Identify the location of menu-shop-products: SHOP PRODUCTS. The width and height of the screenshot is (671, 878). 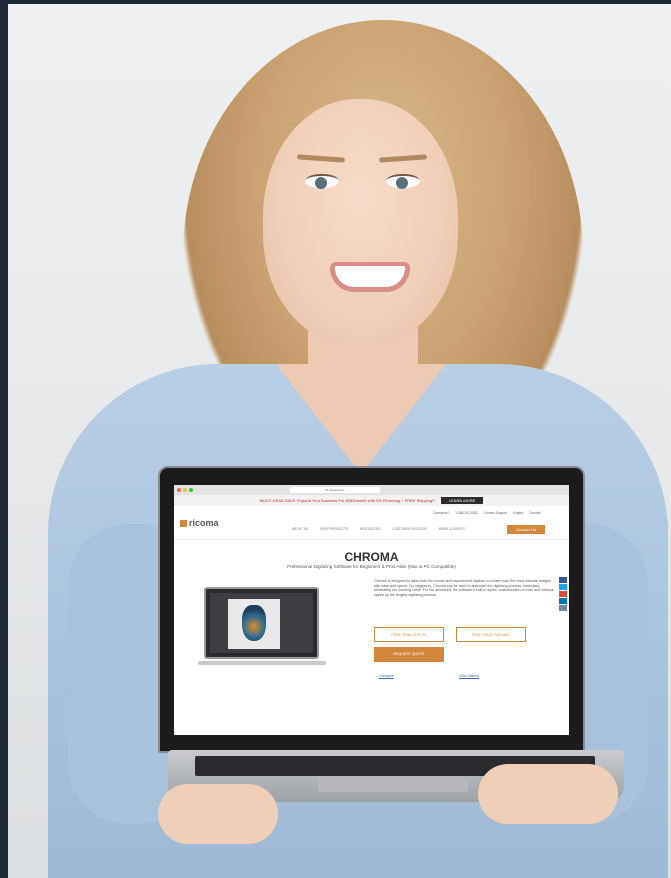
(334, 529).